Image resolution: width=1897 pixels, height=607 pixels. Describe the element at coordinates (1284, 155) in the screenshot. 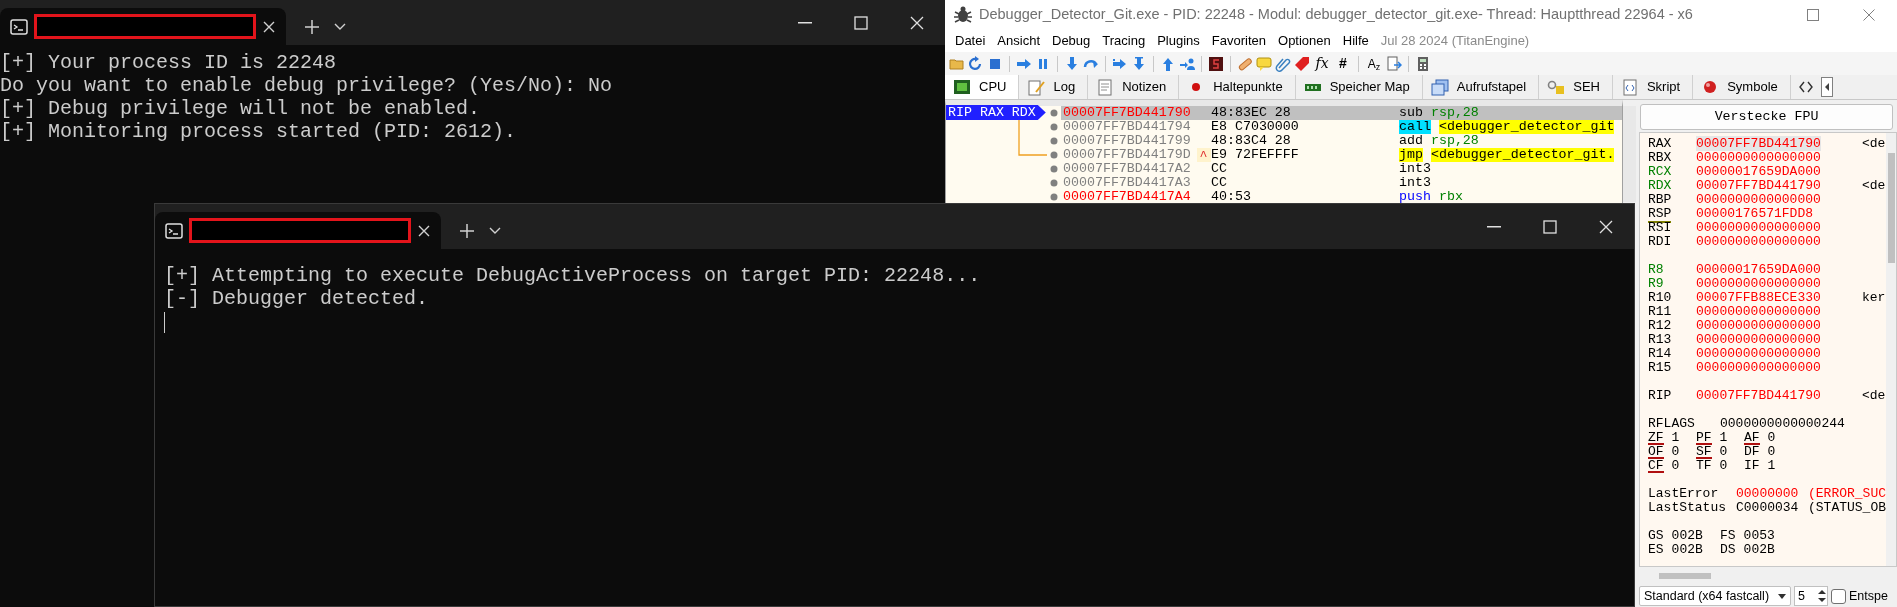

I see `disassembly-row: 00007FF7BD44179D ^ E9 72FEFFFF jmp <debugger_detector_git.` at that location.